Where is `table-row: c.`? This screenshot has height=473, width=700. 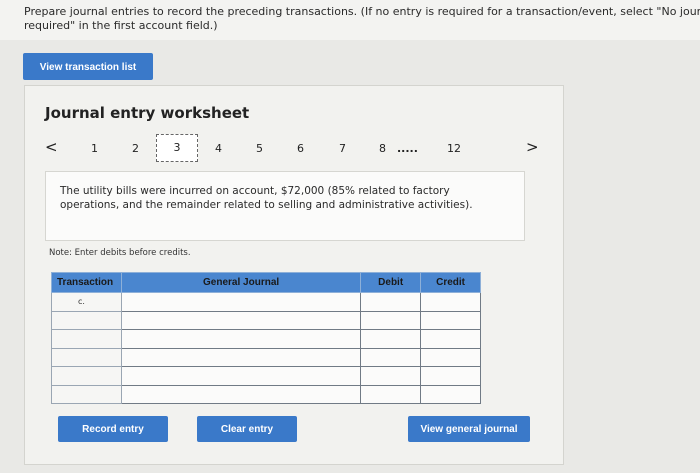 table-row: c. is located at coordinates (266, 302).